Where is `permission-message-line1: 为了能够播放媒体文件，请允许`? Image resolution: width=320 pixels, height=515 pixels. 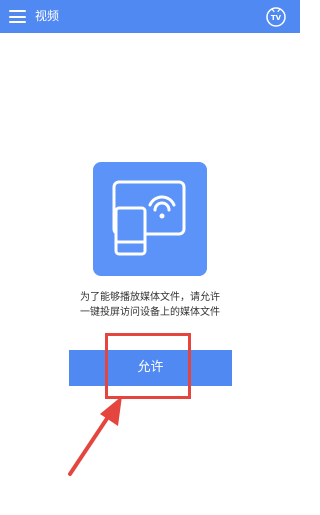 permission-message-line1: 为了能够播放媒体文件，请允许 is located at coordinates (150, 297).